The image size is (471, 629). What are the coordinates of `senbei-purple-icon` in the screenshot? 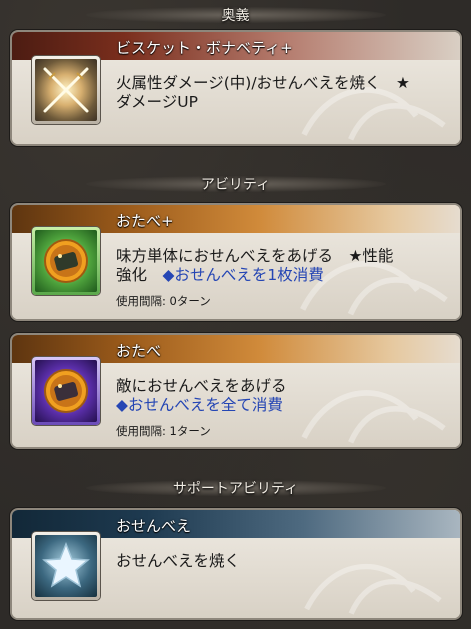 It's located at (66, 391).